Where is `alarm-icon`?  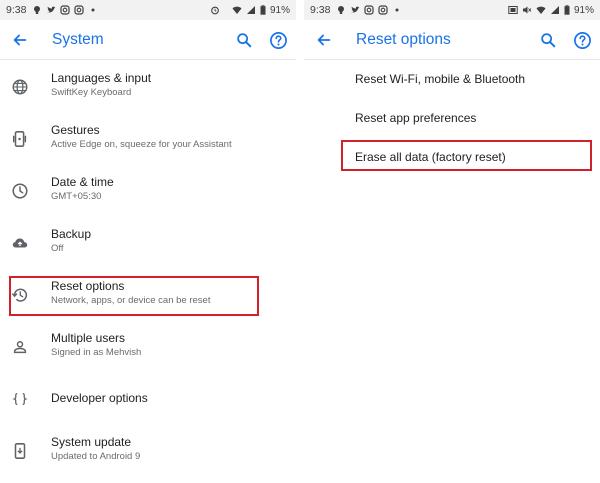 alarm-icon is located at coordinates (215, 10).